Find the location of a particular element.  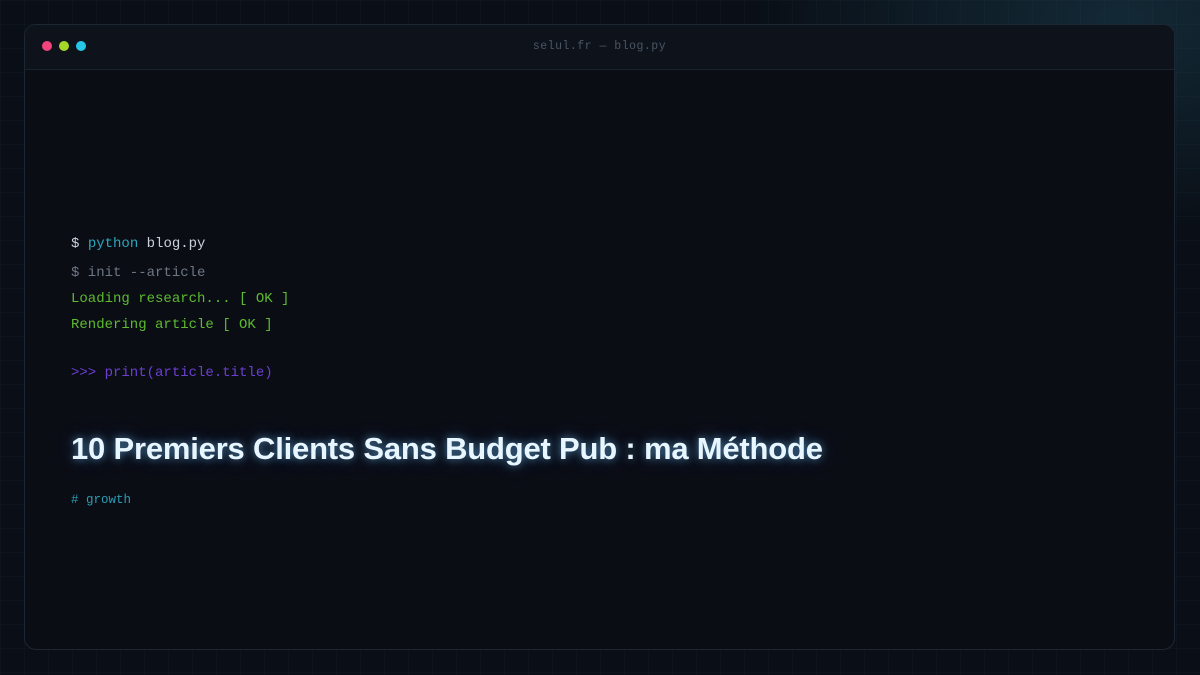

command-line: $ python blog.py is located at coordinates (138, 244).